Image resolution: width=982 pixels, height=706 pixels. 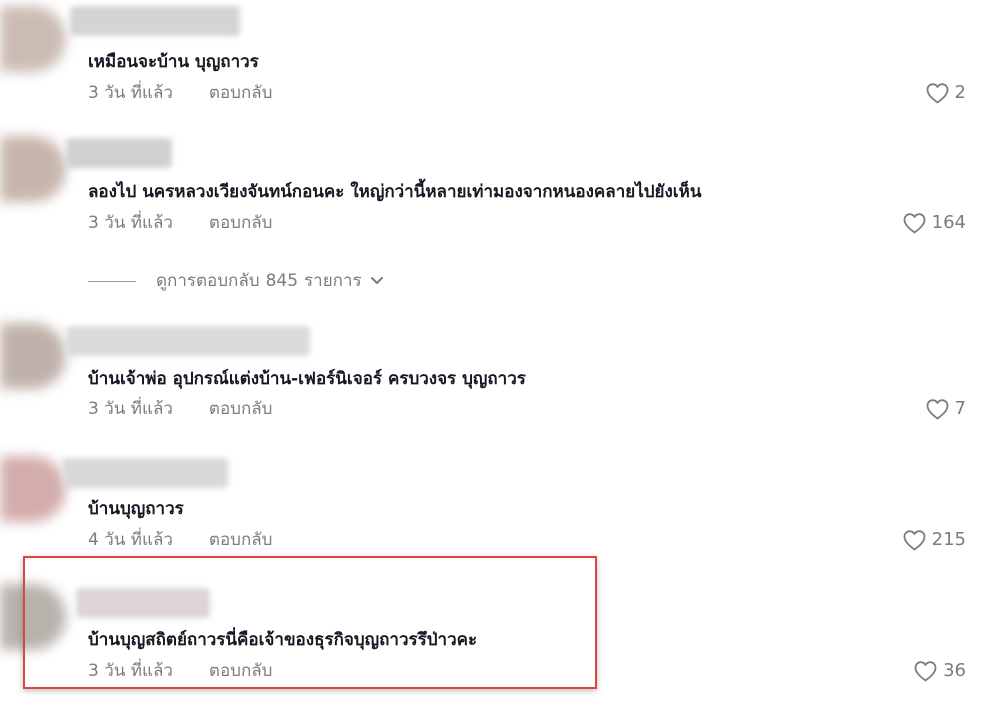 What do you see at coordinates (208, 281) in the screenshot?
I see `view-replies-prefix: ดูการตอบกลับ` at bounding box center [208, 281].